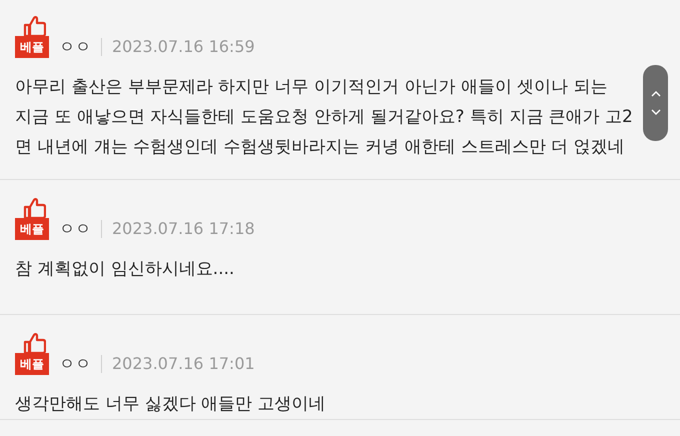  I want to click on comment-text: 면 내년에 걔는 수험생인데 수험생뒷바라지는 커녕 애한테 스트레스만 더 얹겠네, so click(320, 147).